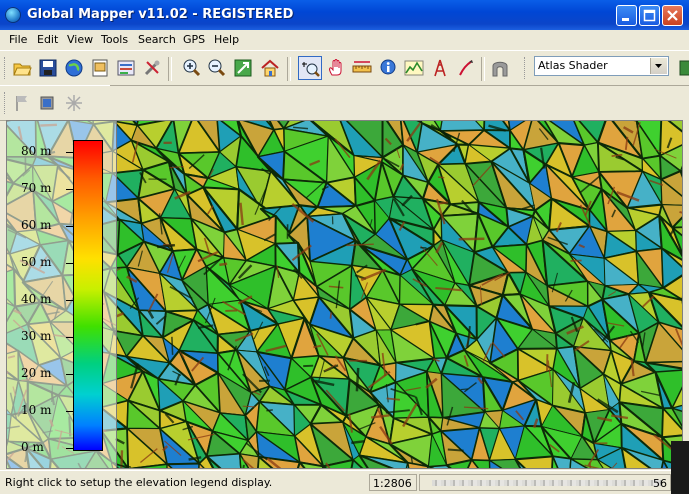  I want to click on pan-tool-button, so click(336, 68).